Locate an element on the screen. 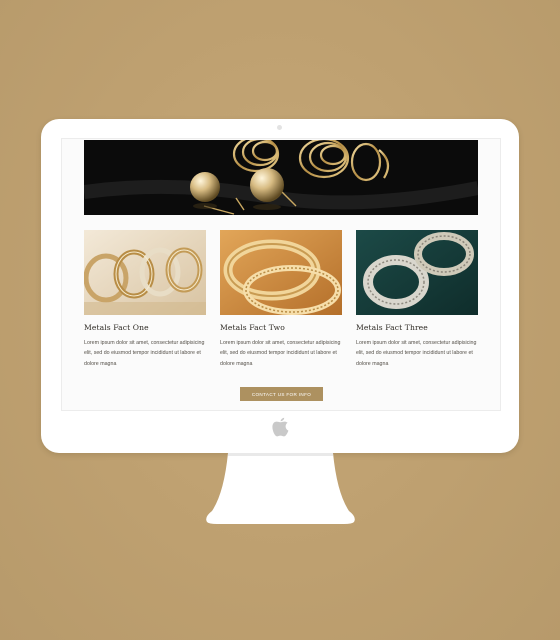 Image resolution: width=560 pixels, height=640 pixels. monitor-stand is located at coordinates (280, 488).